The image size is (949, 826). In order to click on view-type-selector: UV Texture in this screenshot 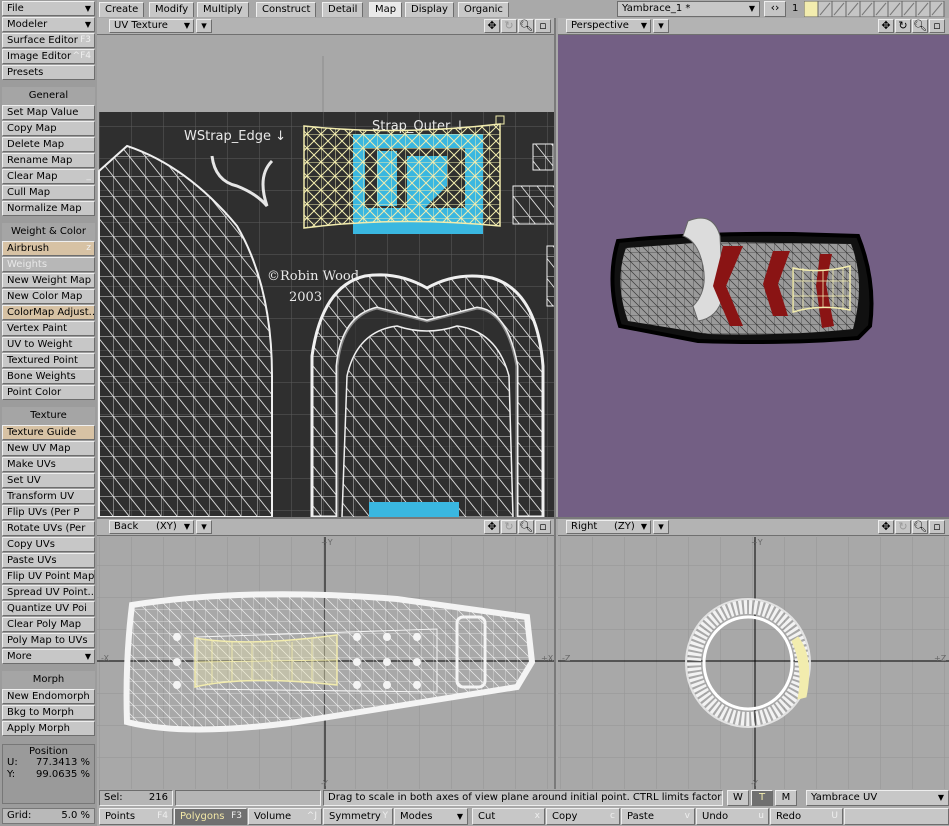, I will do `click(151, 26)`.